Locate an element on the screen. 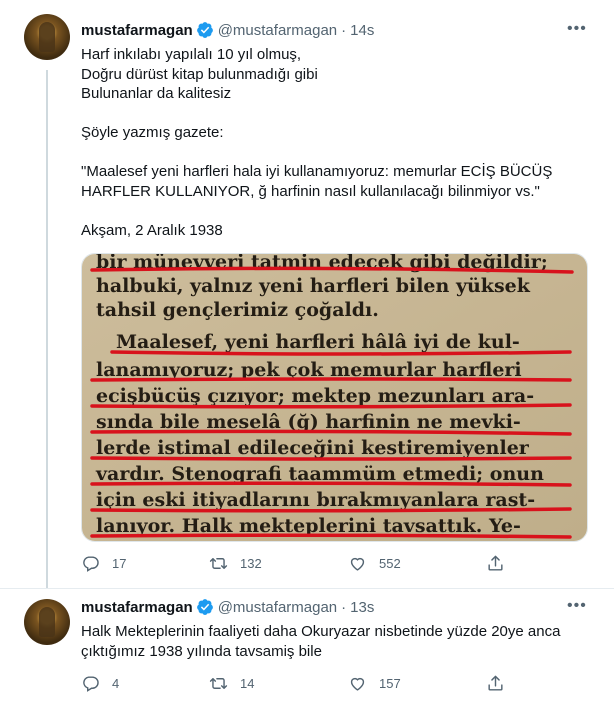  thread-connector-line is located at coordinates (47, 329).